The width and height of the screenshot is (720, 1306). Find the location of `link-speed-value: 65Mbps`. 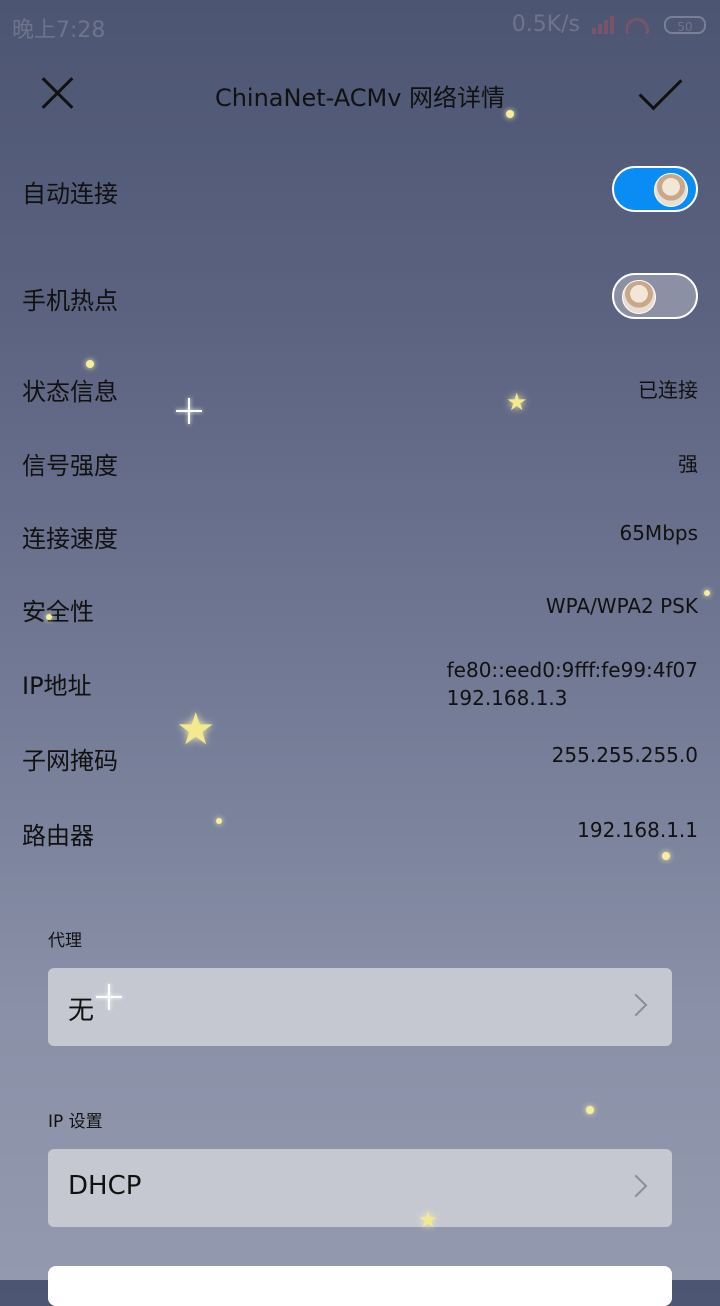

link-speed-value: 65Mbps is located at coordinates (658, 533).